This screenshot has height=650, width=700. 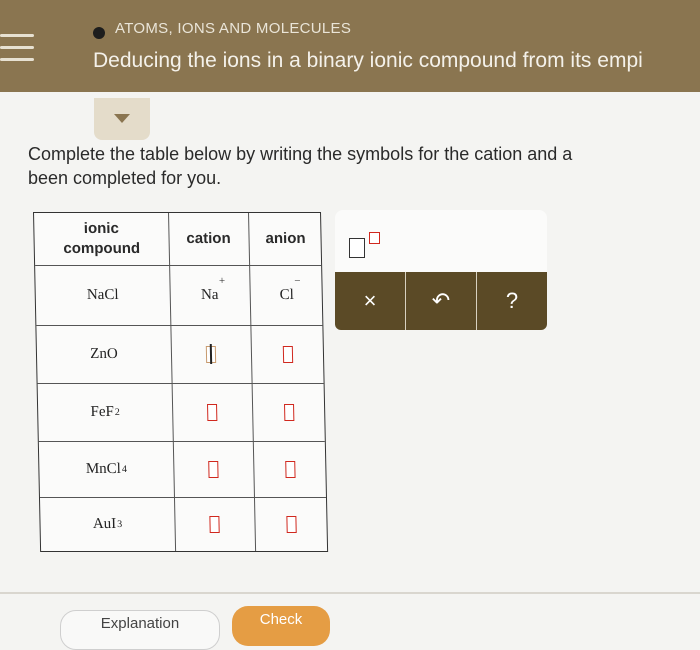 What do you see at coordinates (103, 295) in the screenshot?
I see `compound-cell: NaCl` at bounding box center [103, 295].